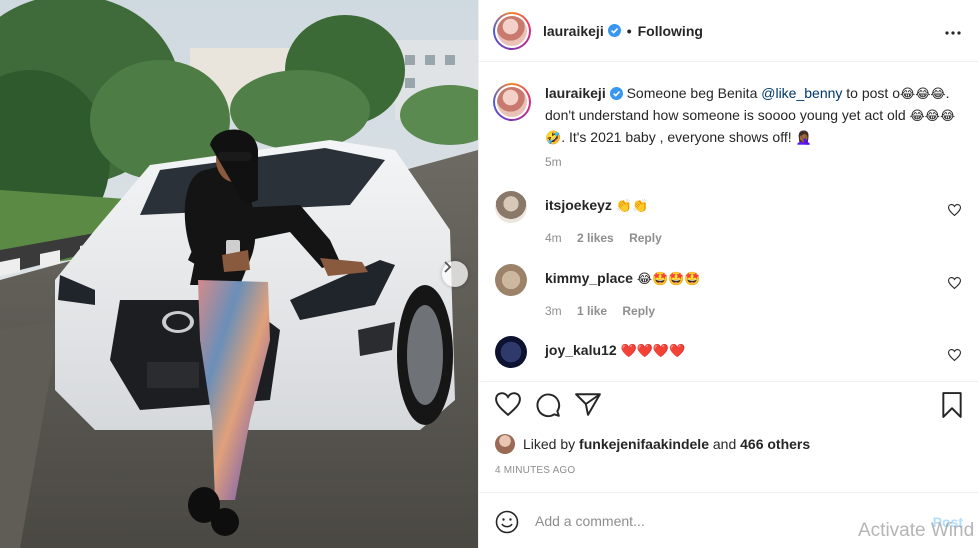 This screenshot has width=978, height=548. I want to click on comment-item: kimmy_place 😂🤩🤩🤩 3m 1 like Reply, so click(728, 294).